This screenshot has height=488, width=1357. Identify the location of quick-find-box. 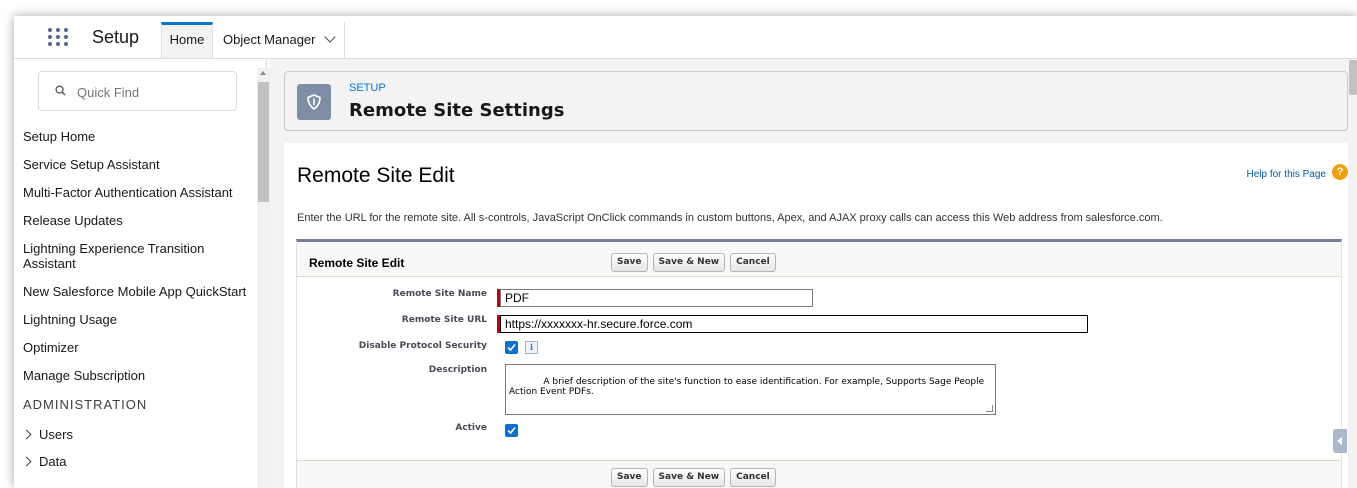
(137, 91).